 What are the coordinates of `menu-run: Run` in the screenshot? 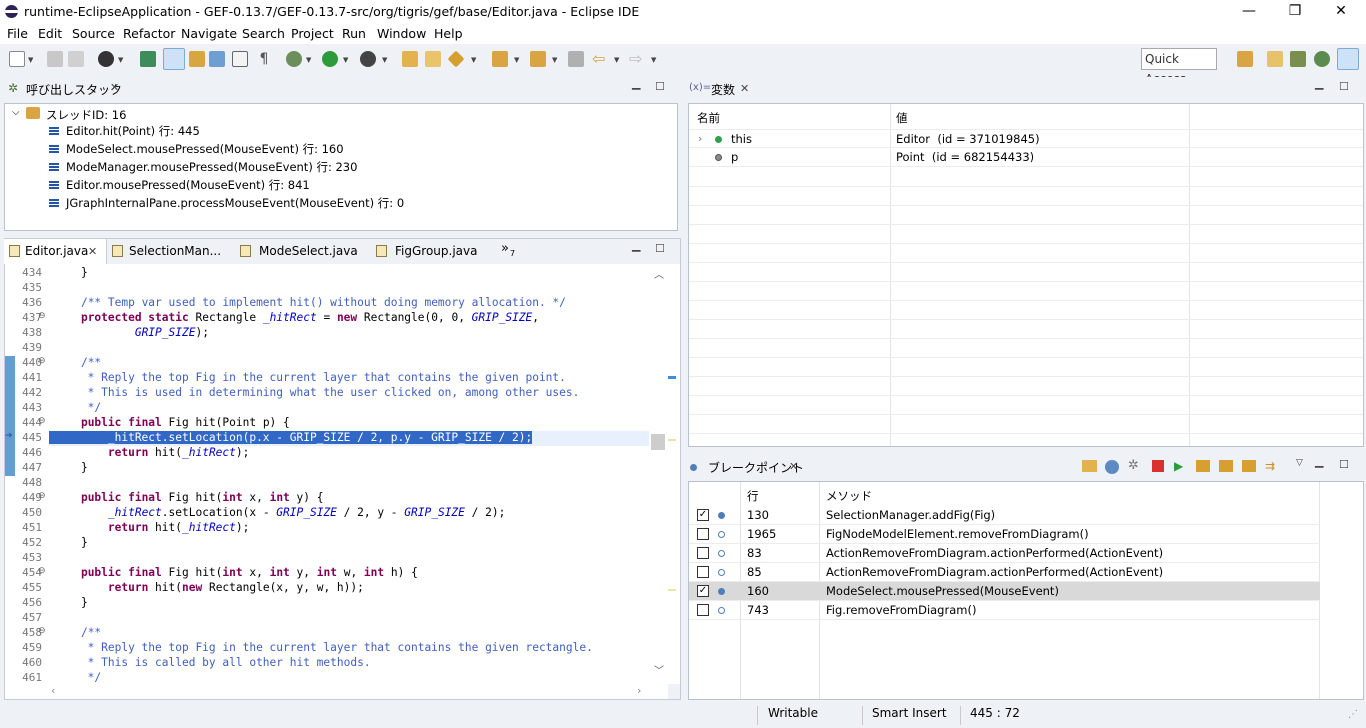 It's located at (354, 33).